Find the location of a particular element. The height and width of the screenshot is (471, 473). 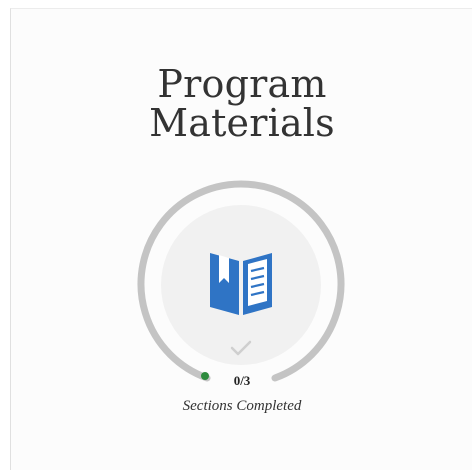

card-title-line-1: Program is located at coordinates (242, 84).